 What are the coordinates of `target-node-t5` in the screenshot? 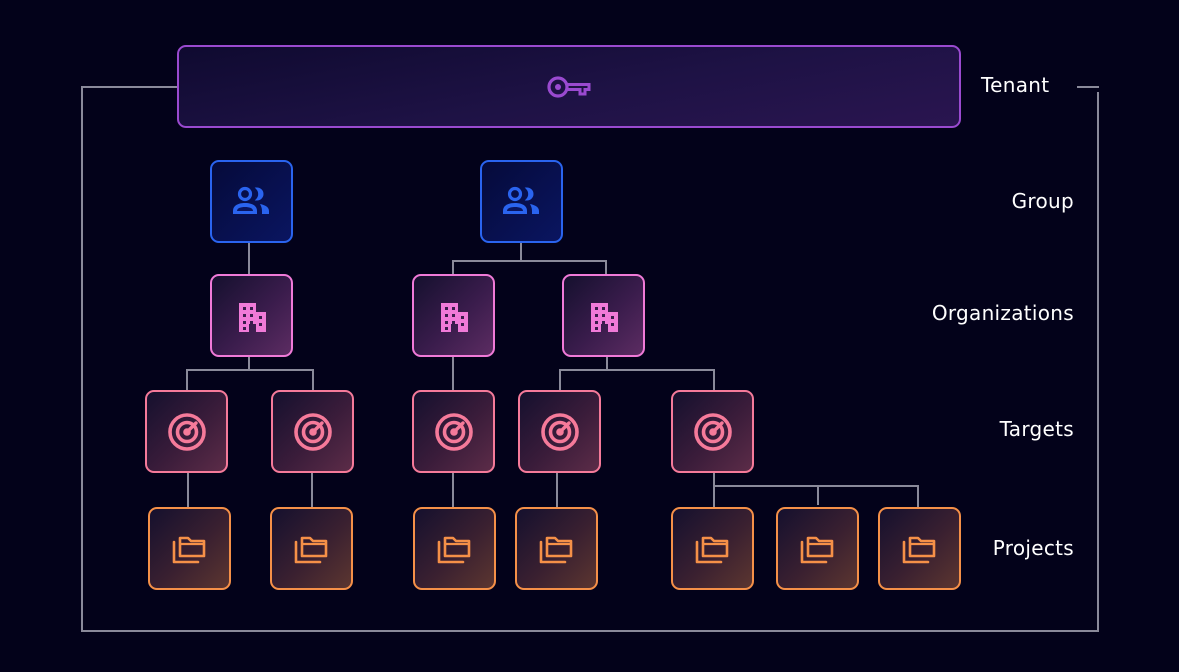 It's located at (712, 431).